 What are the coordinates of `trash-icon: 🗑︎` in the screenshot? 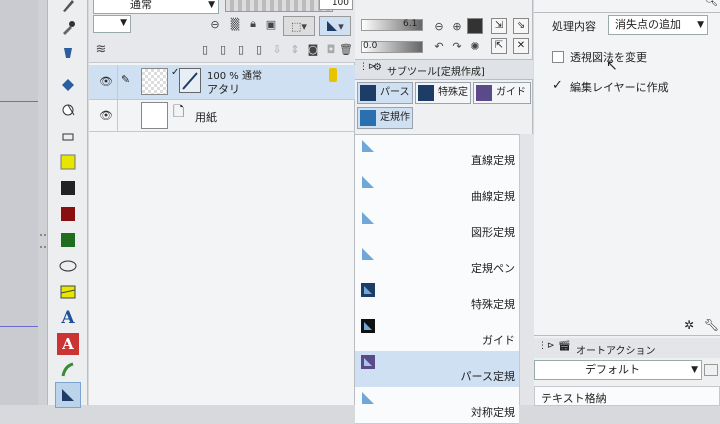 It's located at (346, 49).